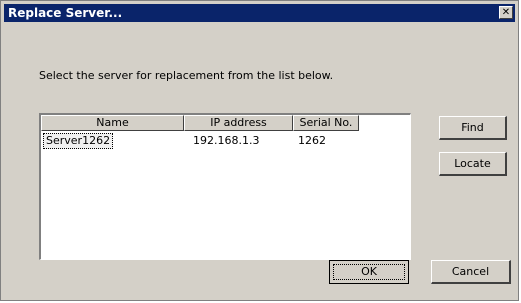 This screenshot has height=303, width=521. I want to click on server-name-cell: Server1262, so click(78, 141).